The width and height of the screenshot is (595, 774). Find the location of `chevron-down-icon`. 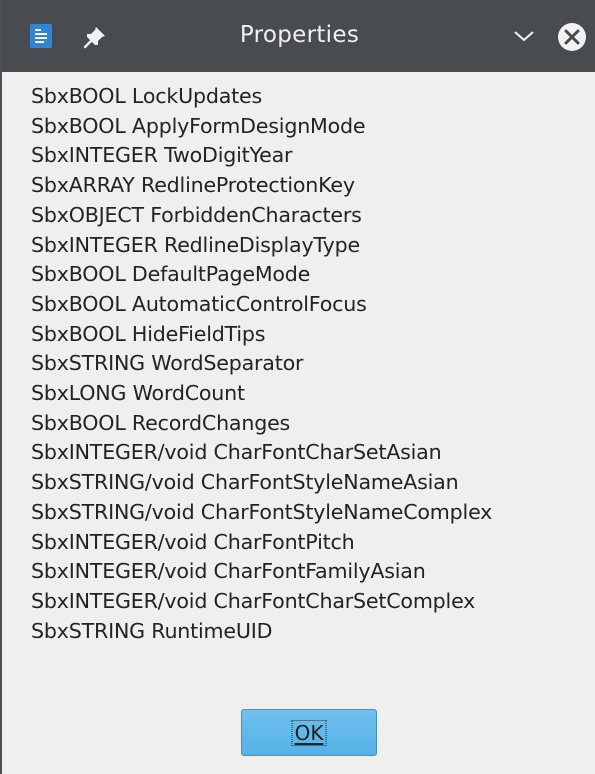

chevron-down-icon is located at coordinates (524, 36).